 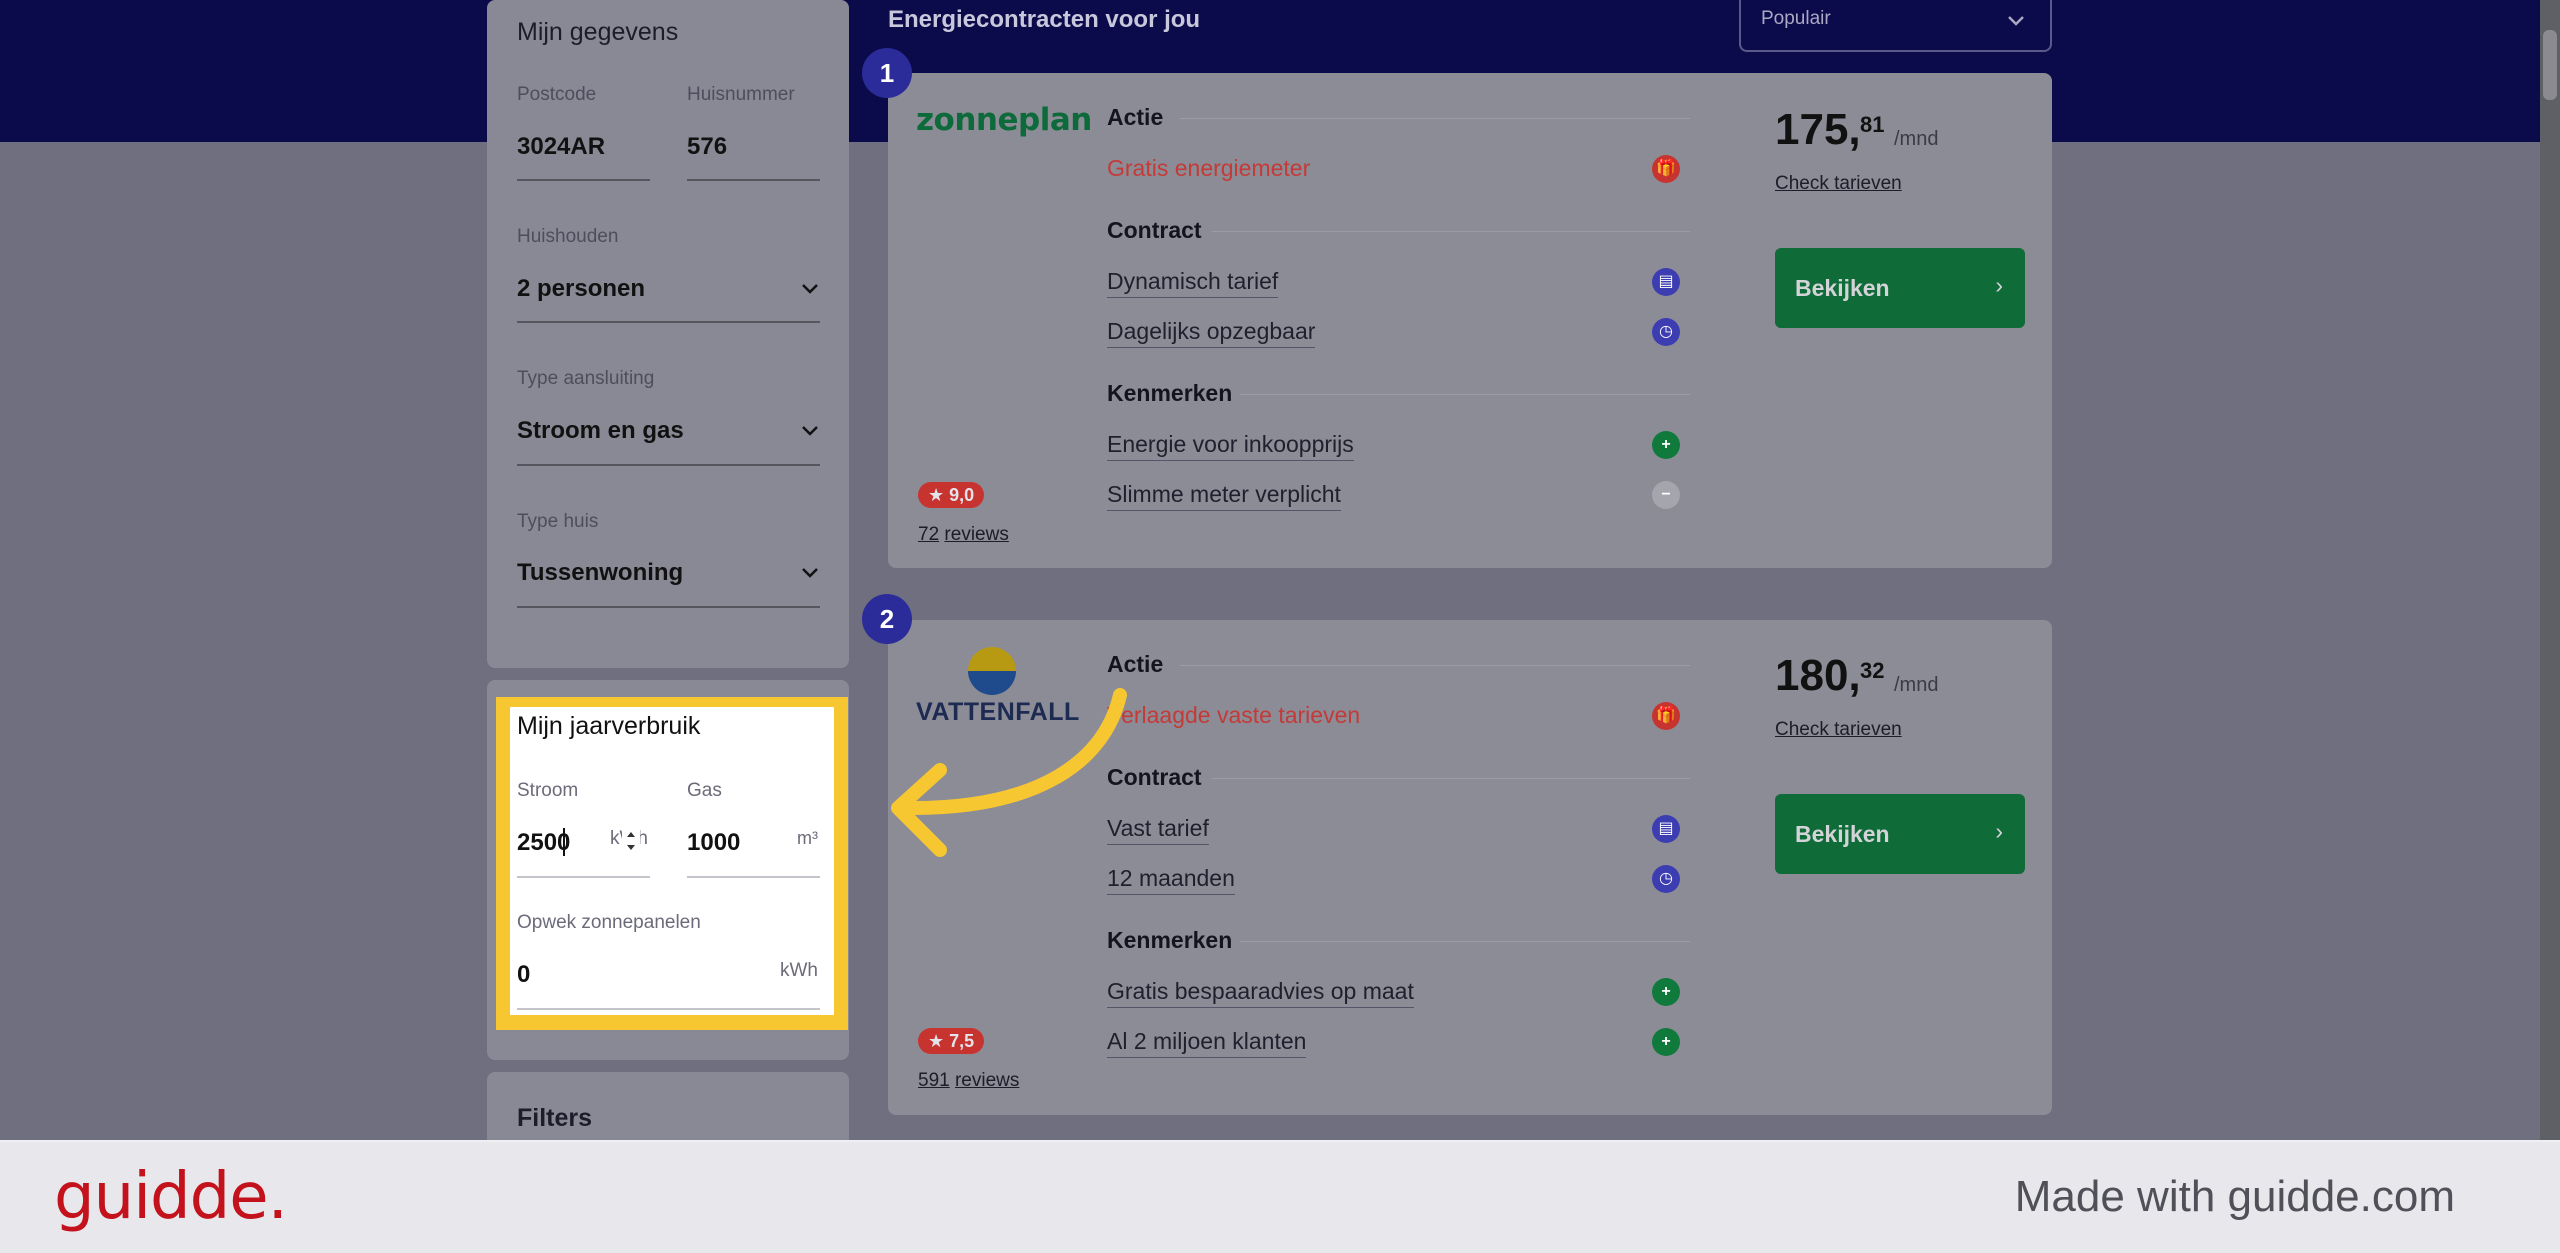 I want to click on gas-unit: m³, so click(x=807, y=838).